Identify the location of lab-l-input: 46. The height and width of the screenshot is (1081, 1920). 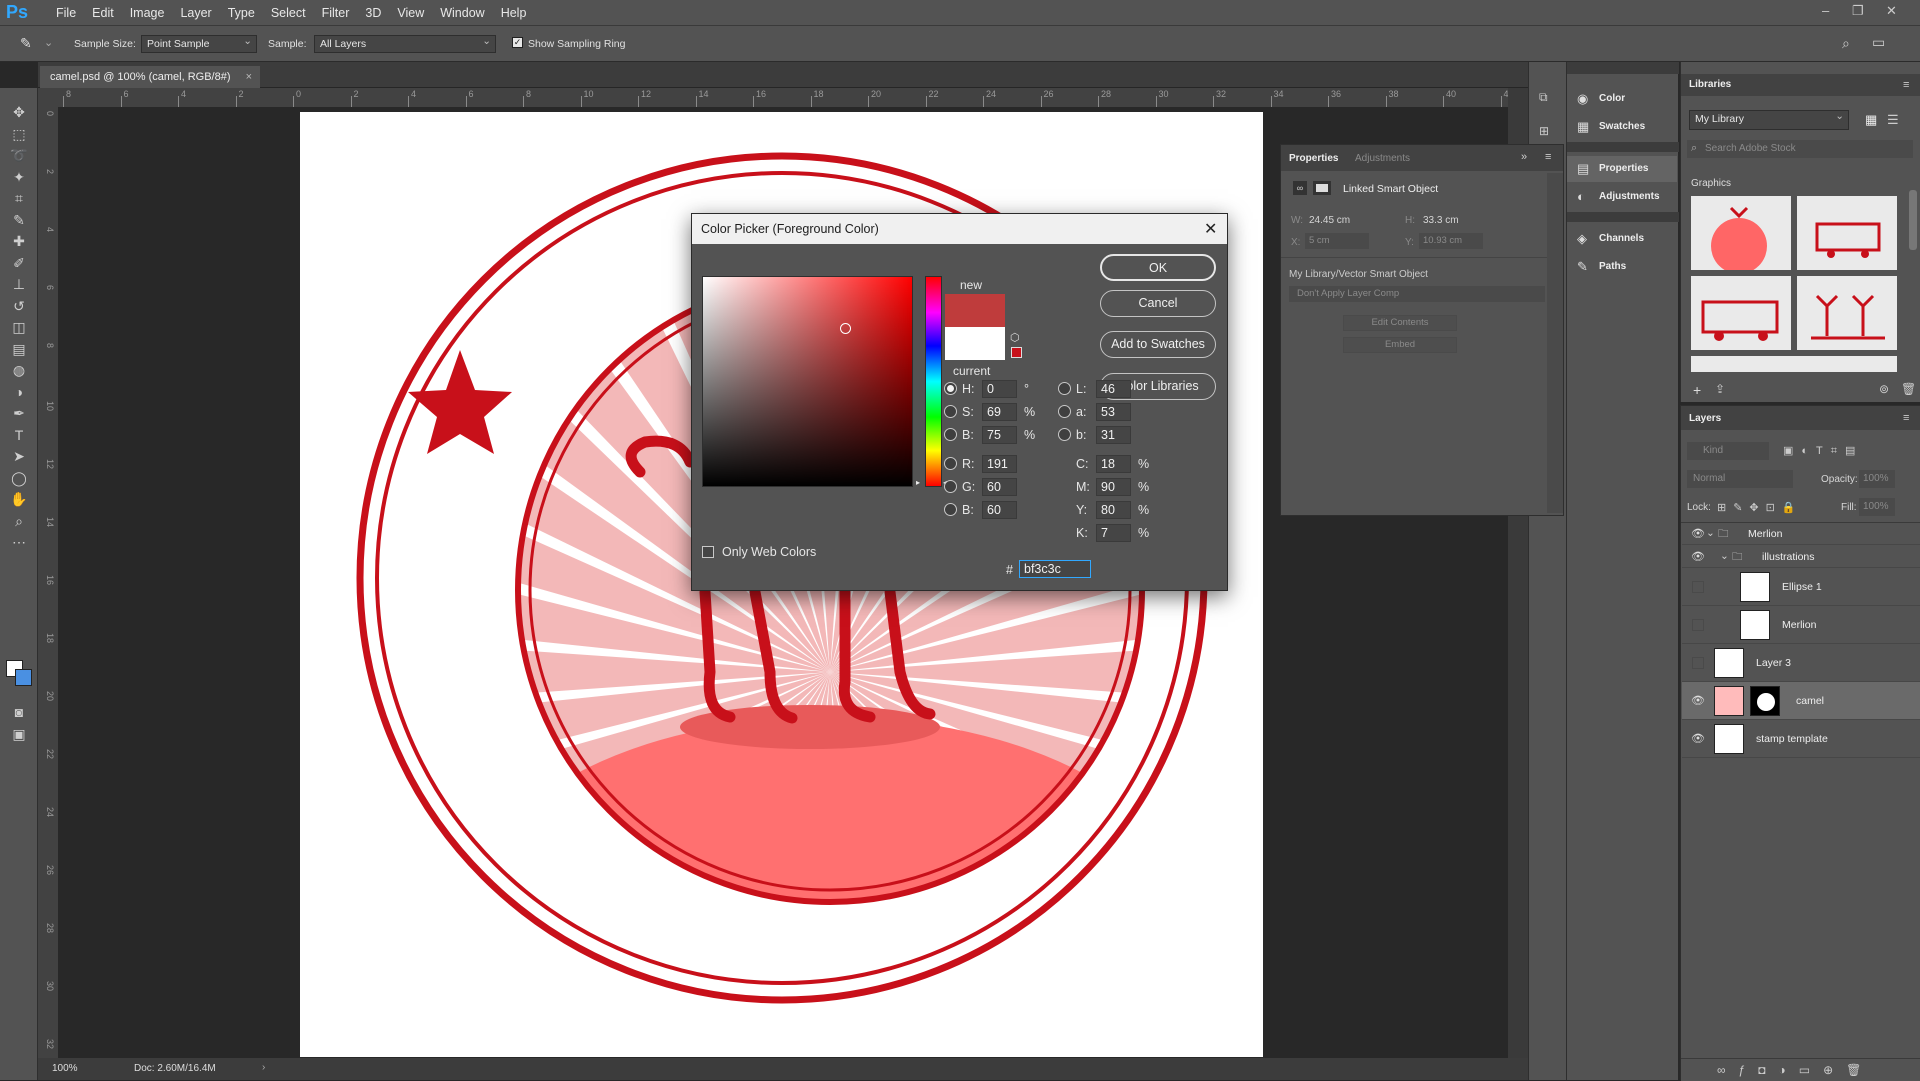
(1113, 389).